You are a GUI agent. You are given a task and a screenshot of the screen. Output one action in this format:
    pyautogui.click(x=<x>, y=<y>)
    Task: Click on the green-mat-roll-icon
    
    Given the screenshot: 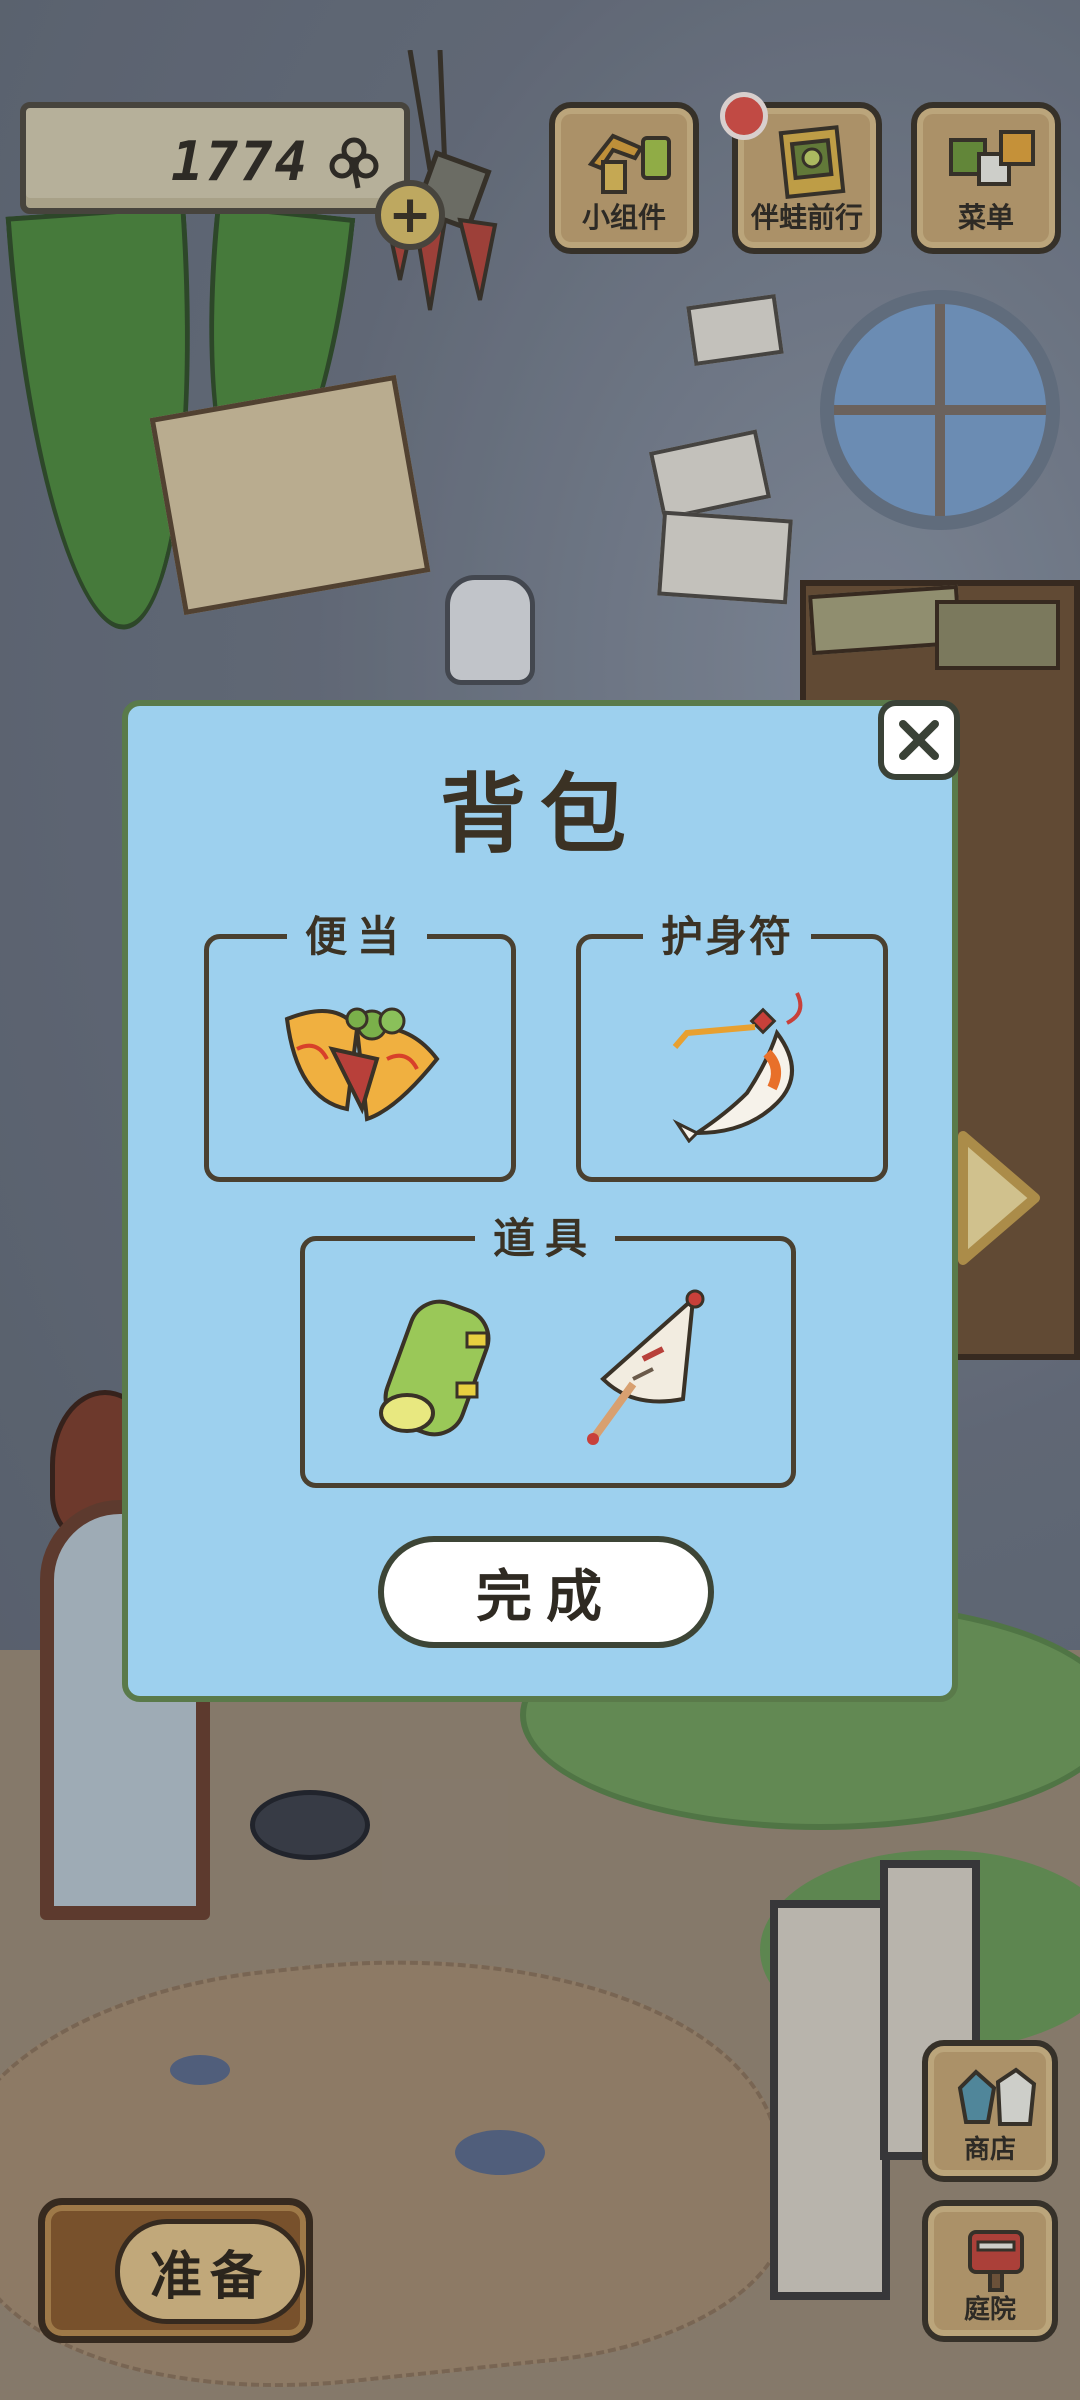 What is the action you would take?
    pyautogui.click(x=442, y=1363)
    